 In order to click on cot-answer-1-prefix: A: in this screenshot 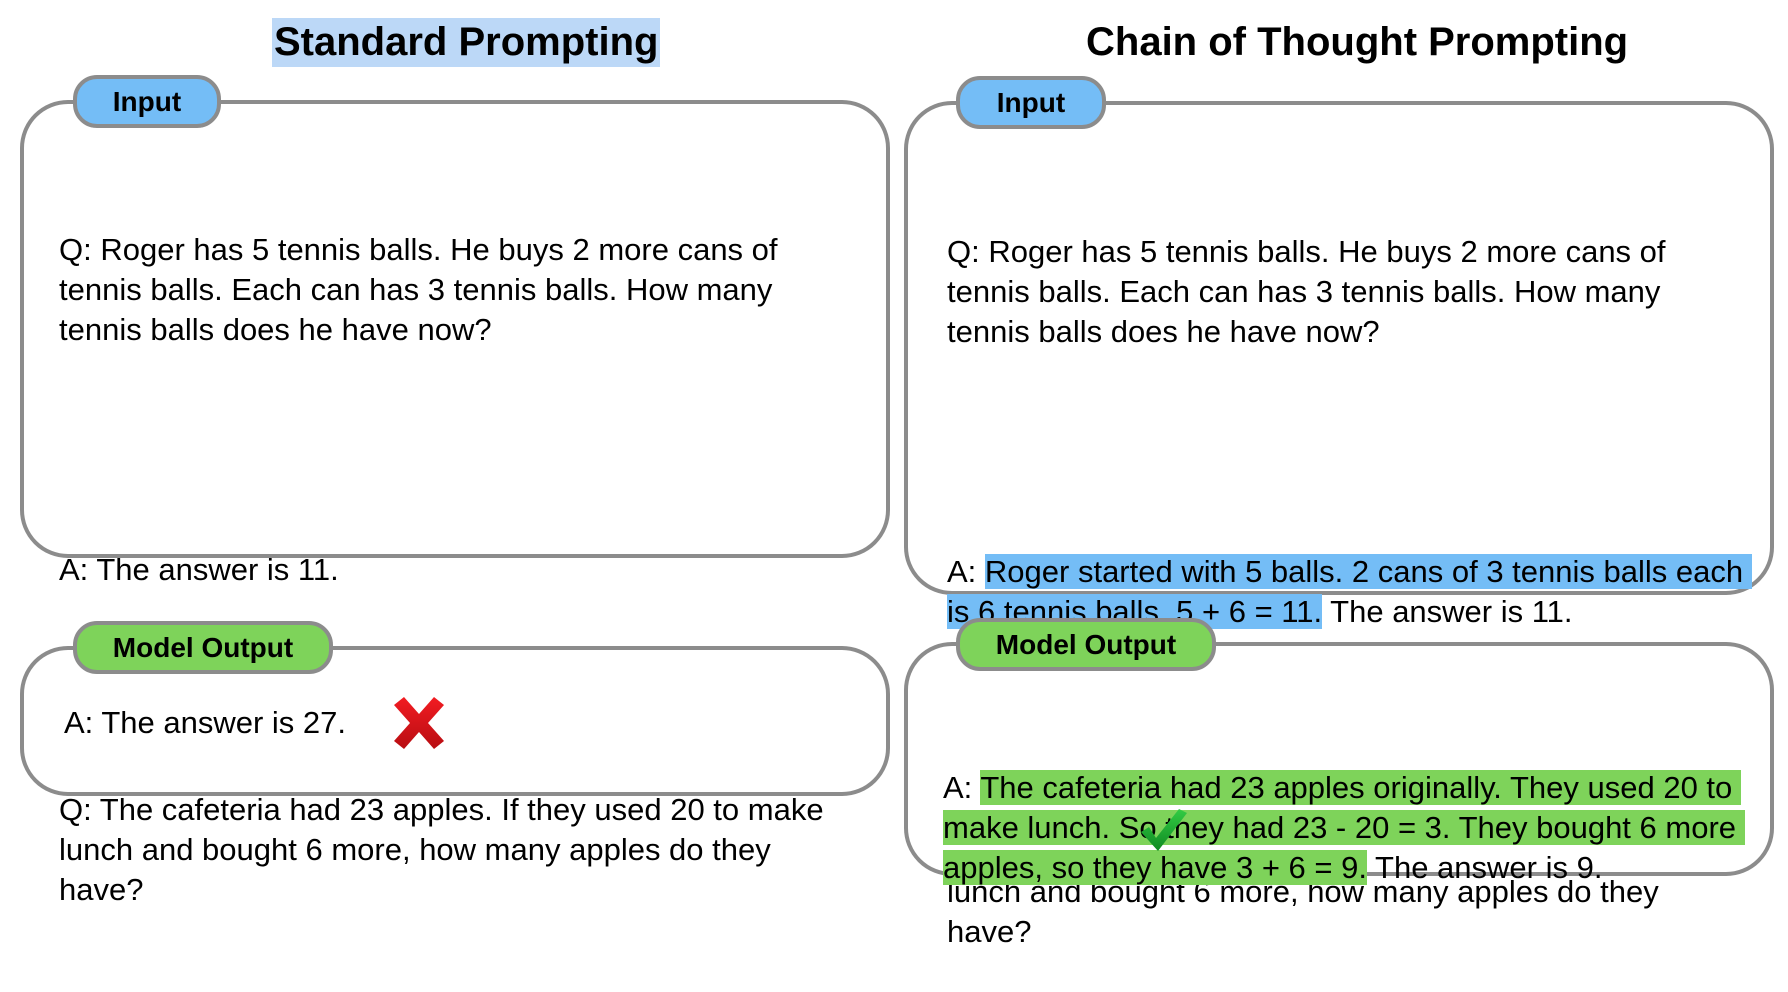, I will do `click(966, 571)`.